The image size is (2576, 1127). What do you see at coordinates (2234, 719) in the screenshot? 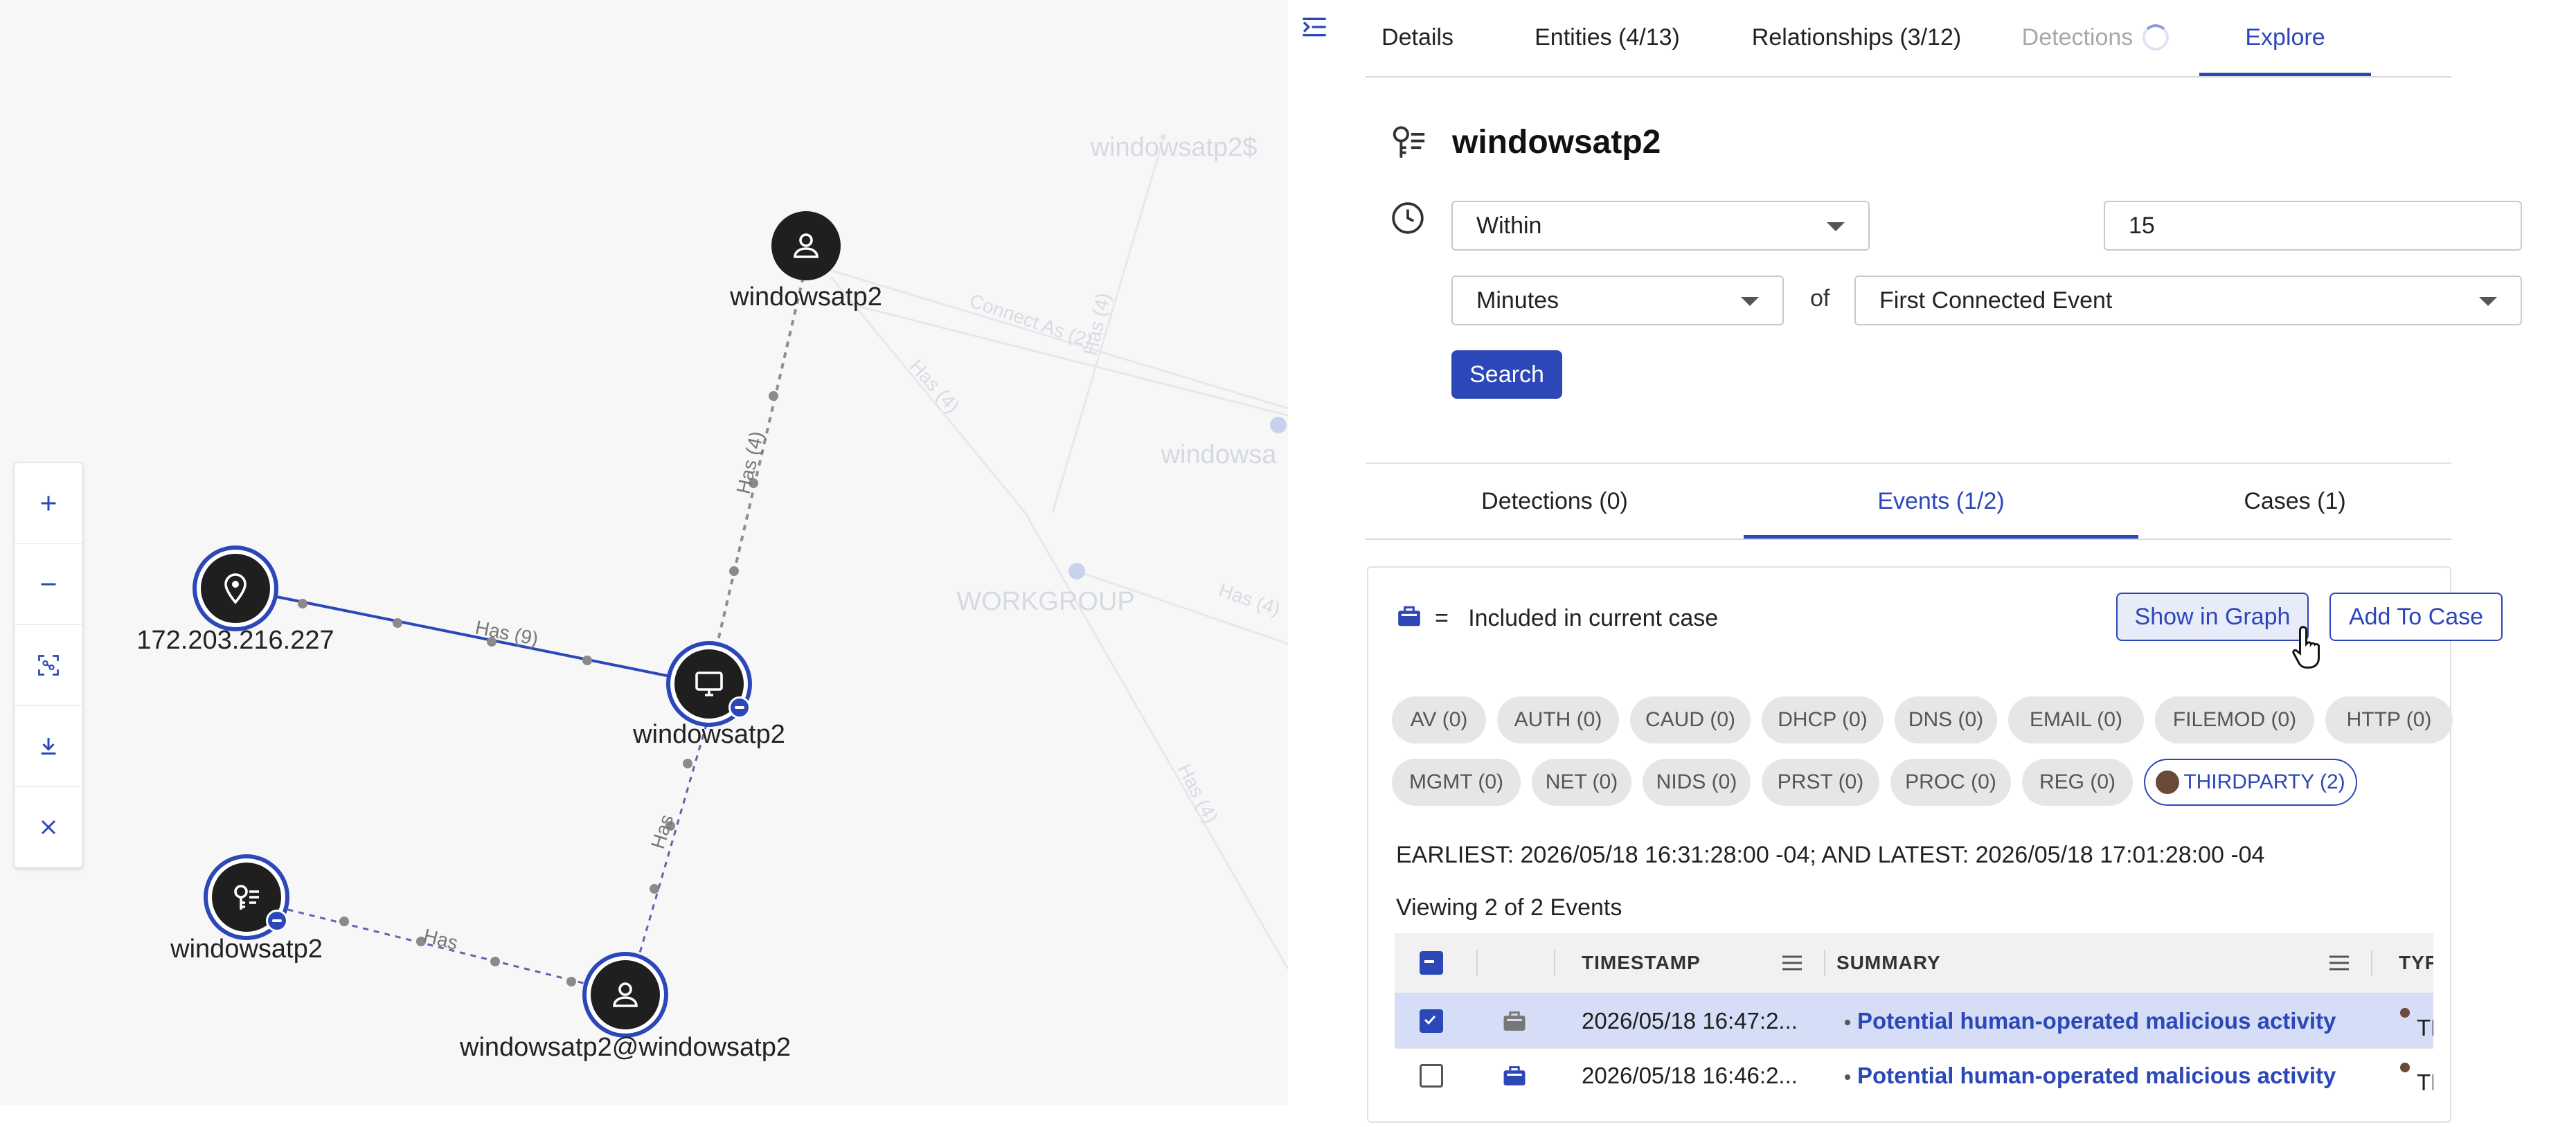
I see `filter-chip: FILEMOD (0)` at bounding box center [2234, 719].